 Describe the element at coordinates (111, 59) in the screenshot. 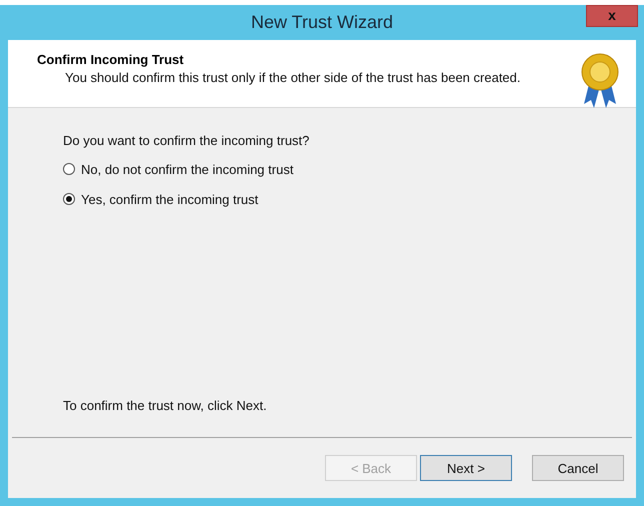

I see `page-title: Confirm Incoming Trust` at that location.